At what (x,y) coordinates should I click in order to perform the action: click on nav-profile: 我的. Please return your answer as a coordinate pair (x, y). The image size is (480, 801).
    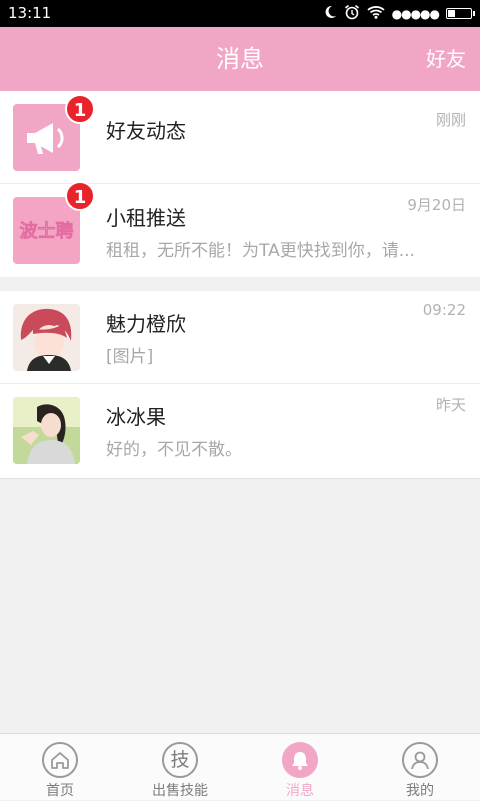
    Looking at the image, I should click on (420, 767).